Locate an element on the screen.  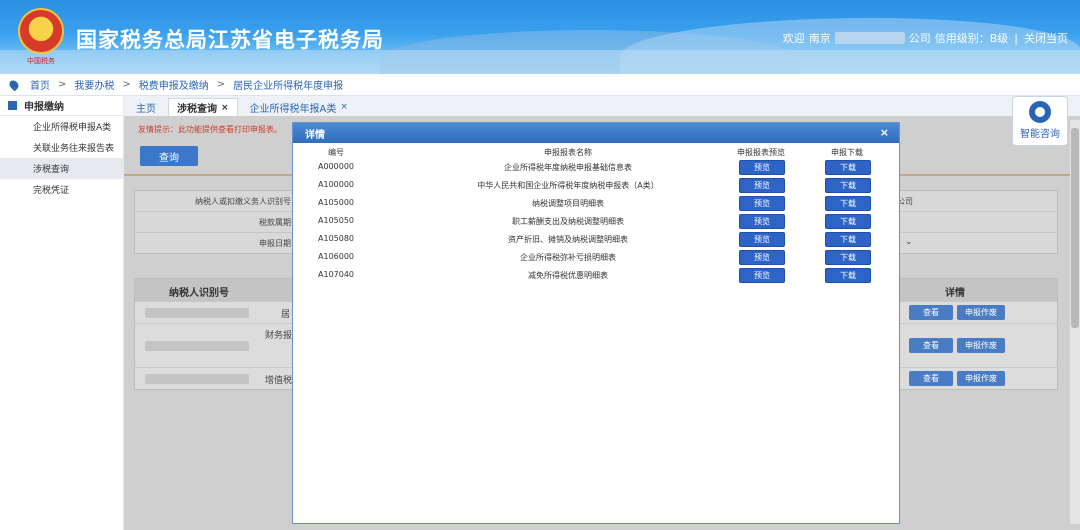
tab-label: 主页 is located at coordinates (146, 109).